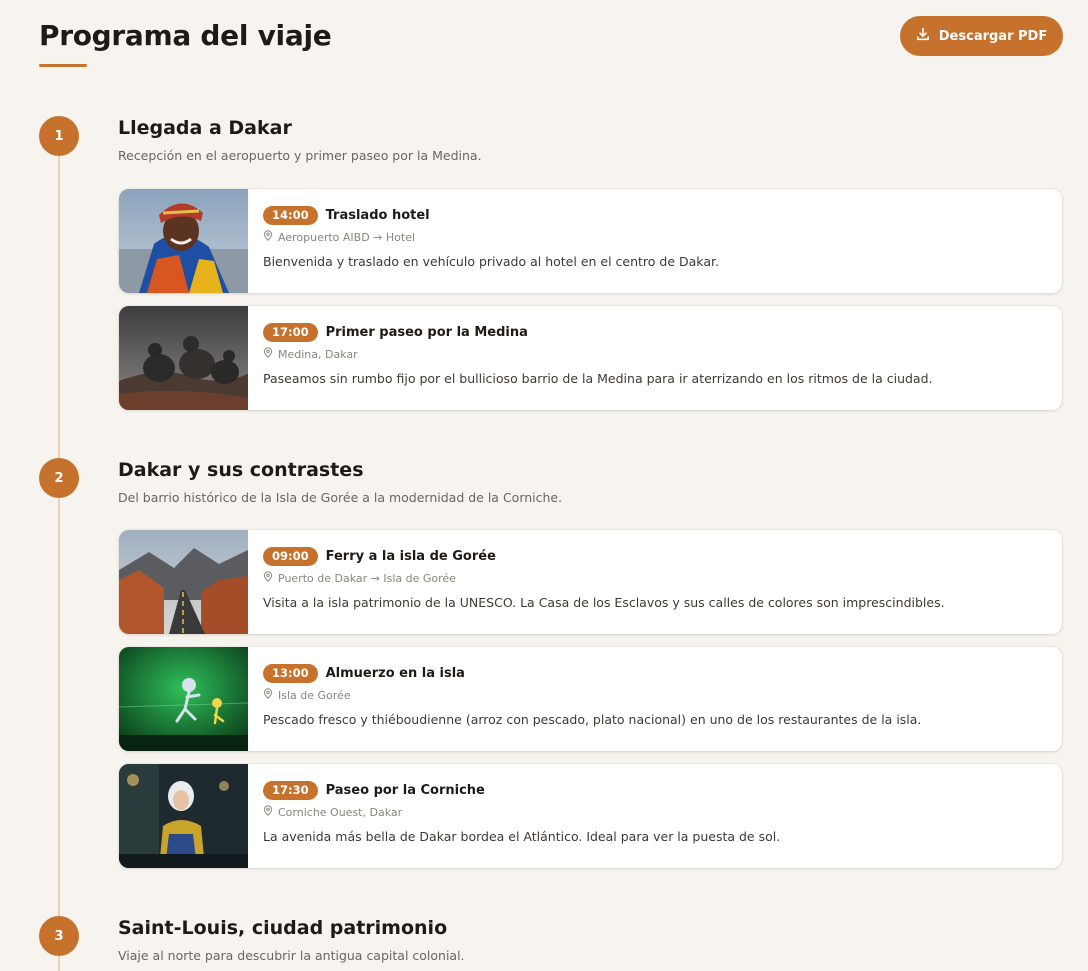 This screenshot has height=971, width=1088. I want to click on download-pdf-button: Descargar PDF, so click(981, 36).